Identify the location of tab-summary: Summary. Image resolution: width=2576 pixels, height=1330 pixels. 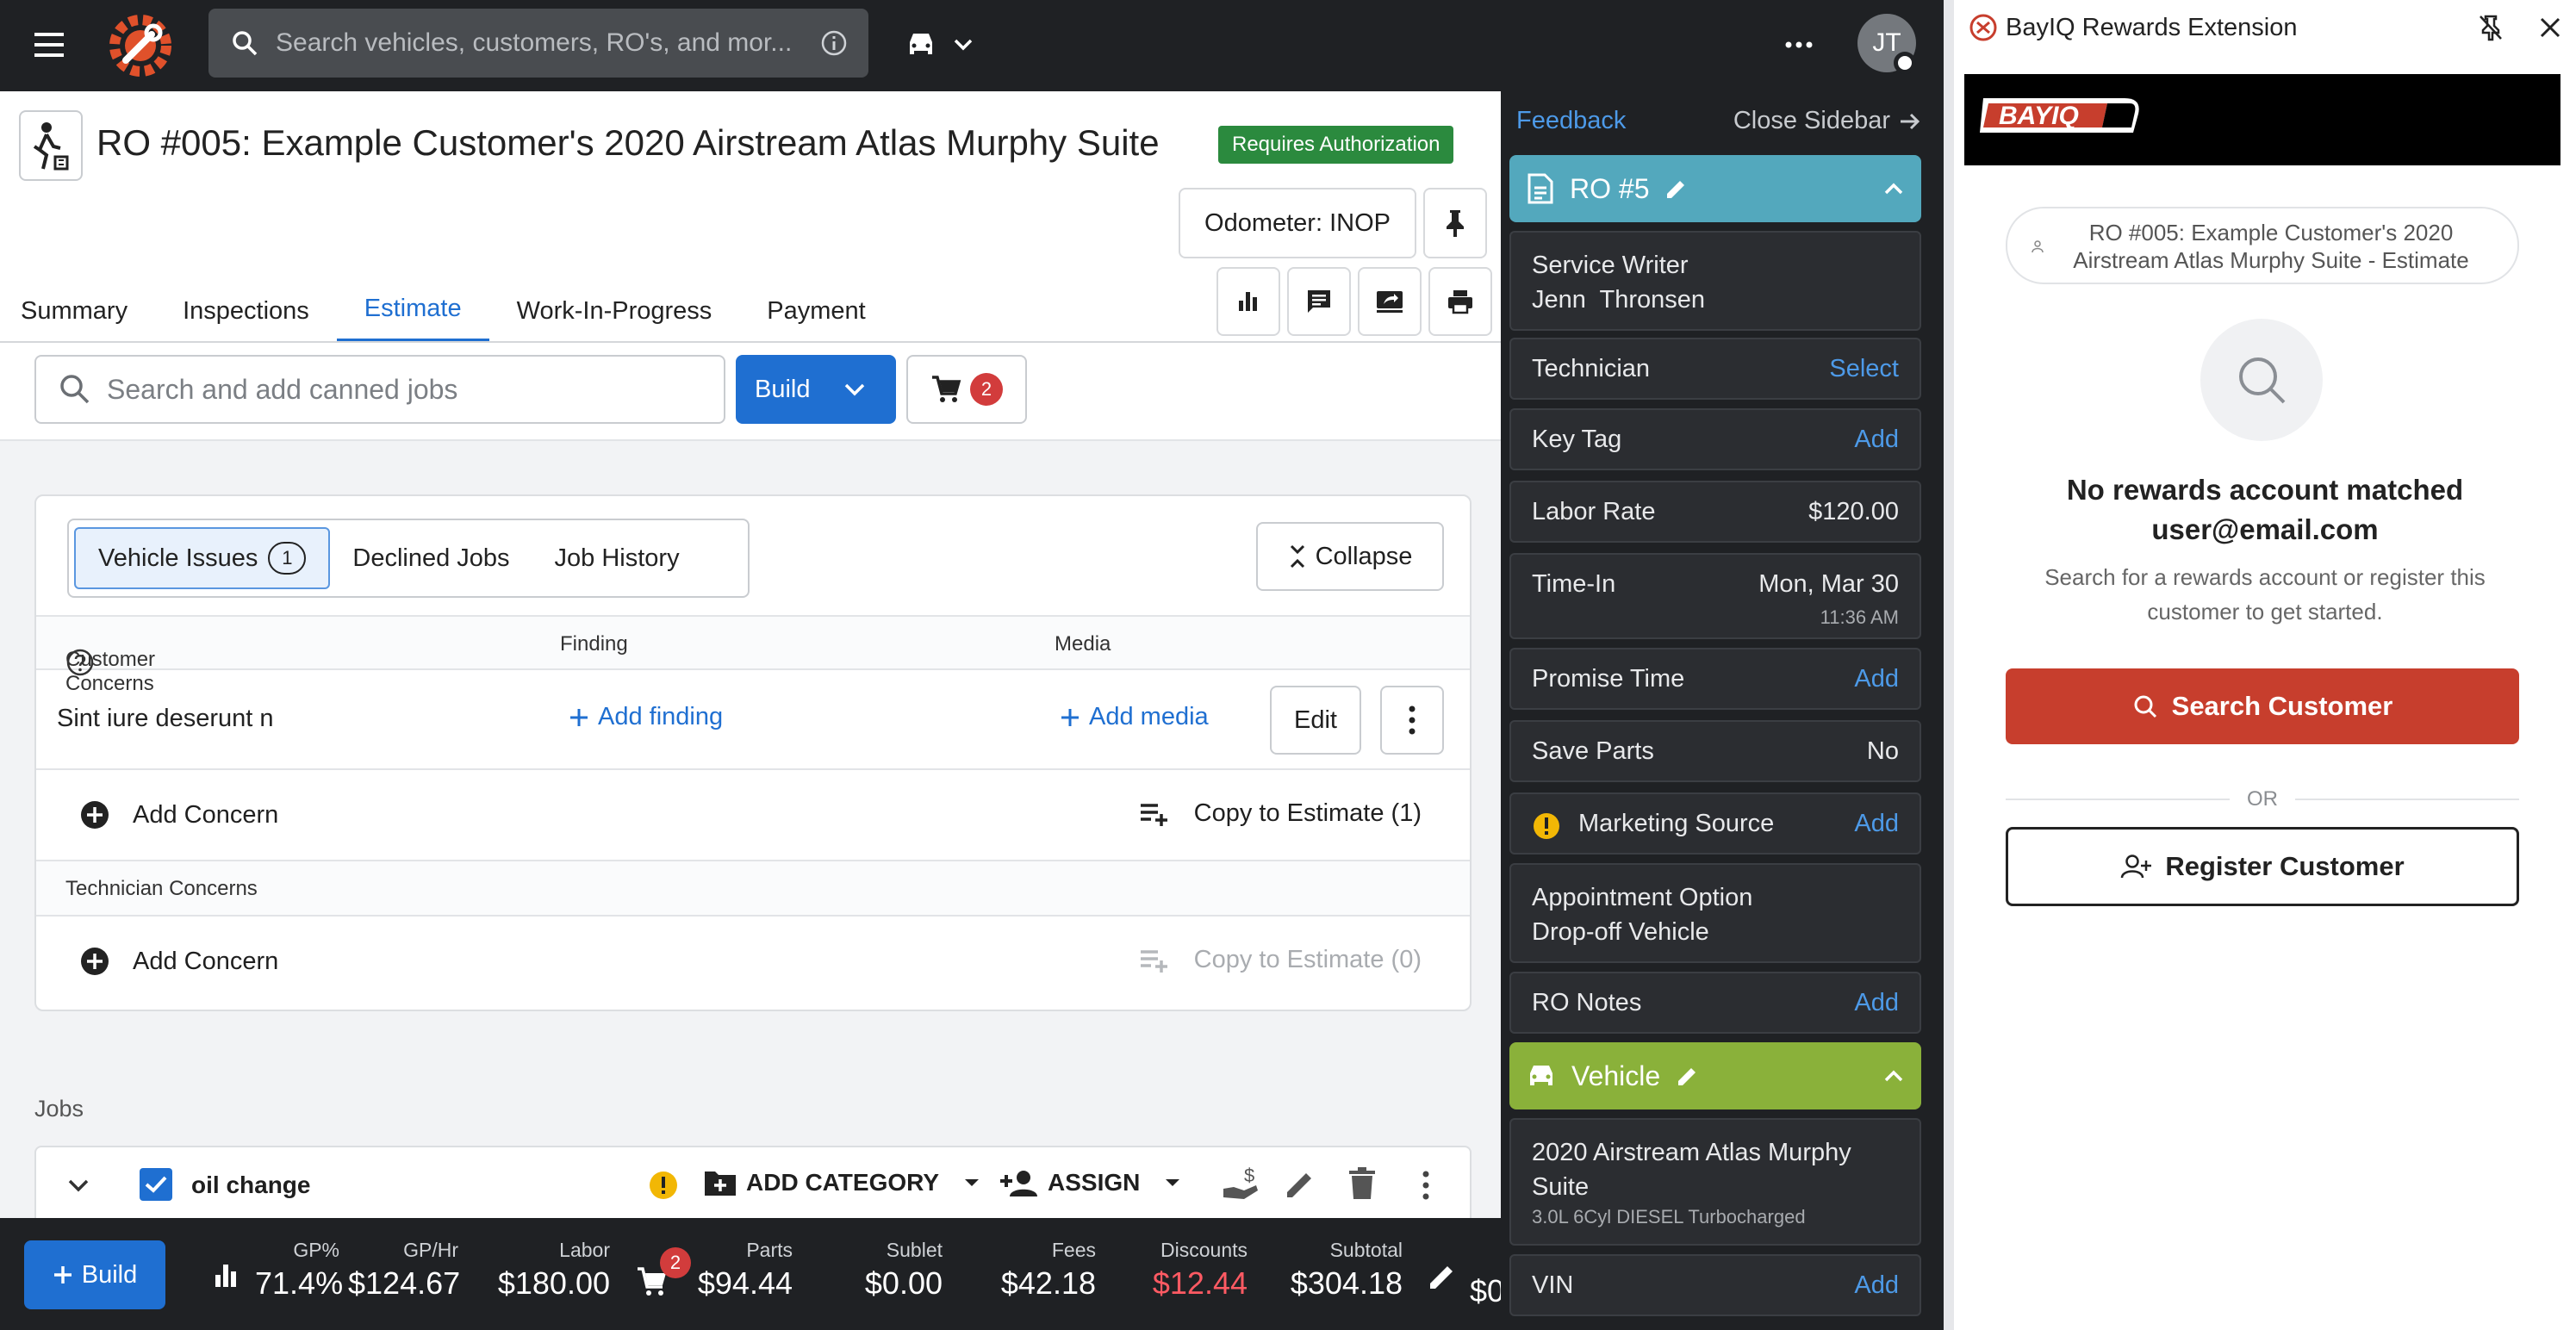
(78, 311).